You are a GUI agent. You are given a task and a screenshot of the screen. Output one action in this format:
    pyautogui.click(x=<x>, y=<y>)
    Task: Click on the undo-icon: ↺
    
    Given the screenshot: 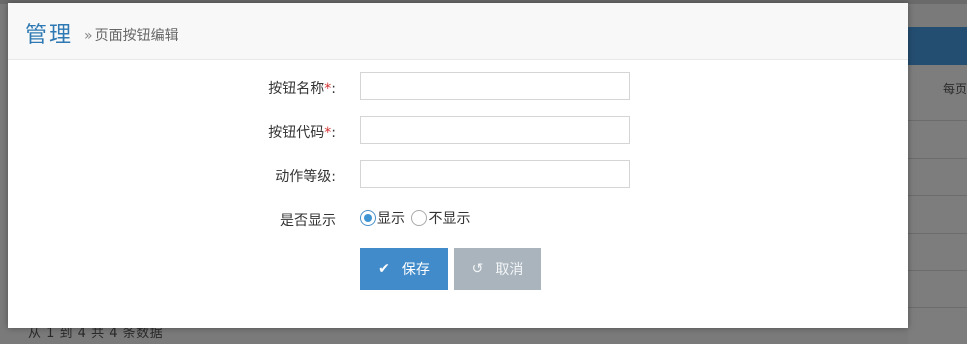 What is the action you would take?
    pyautogui.click(x=477, y=269)
    